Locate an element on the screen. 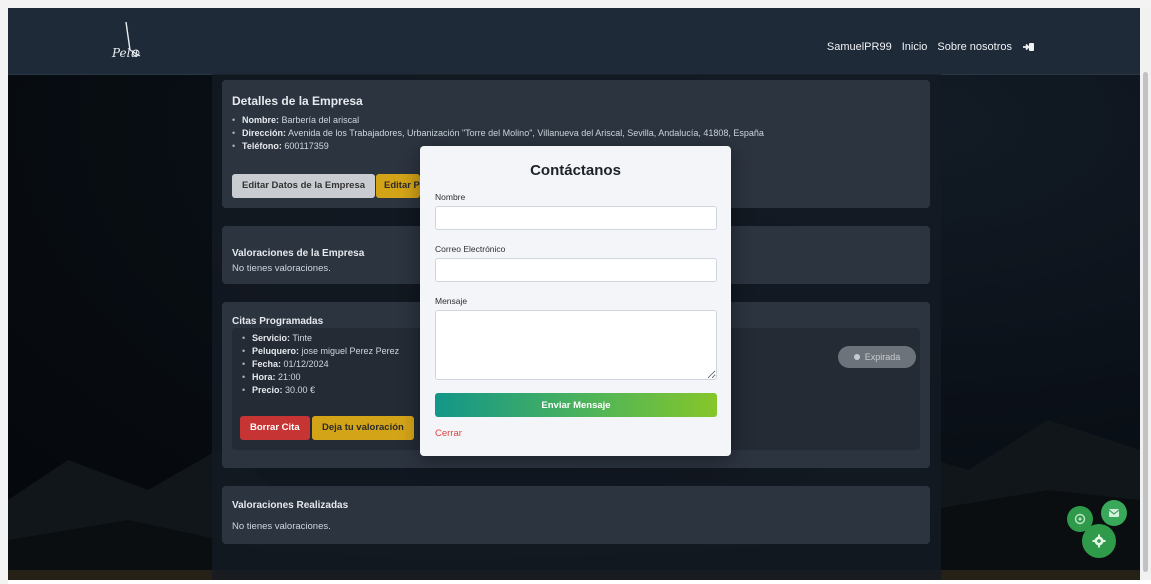 The height and width of the screenshot is (584, 1151). list-item: Hora: 21:00 is located at coordinates (320, 377).